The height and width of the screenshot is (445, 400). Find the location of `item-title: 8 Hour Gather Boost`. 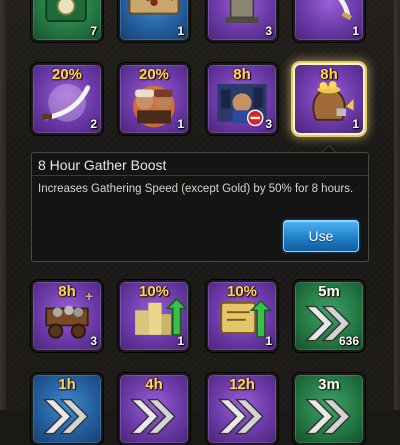

item-title: 8 Hour Gather Boost is located at coordinates (102, 165).